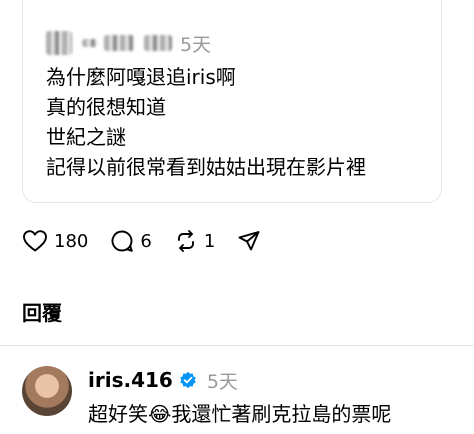 This screenshot has width=474, height=434. Describe the element at coordinates (206, 167) in the screenshot. I see `post-line: 記得以前很常看到姑姑出現在影片裡` at that location.